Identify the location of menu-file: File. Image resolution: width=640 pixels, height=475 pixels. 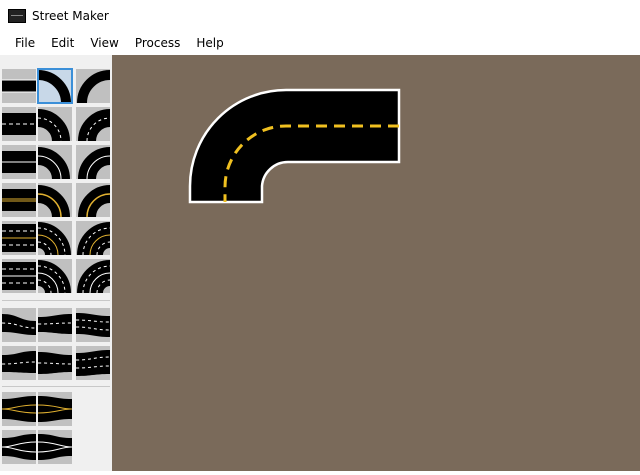
(25, 43).